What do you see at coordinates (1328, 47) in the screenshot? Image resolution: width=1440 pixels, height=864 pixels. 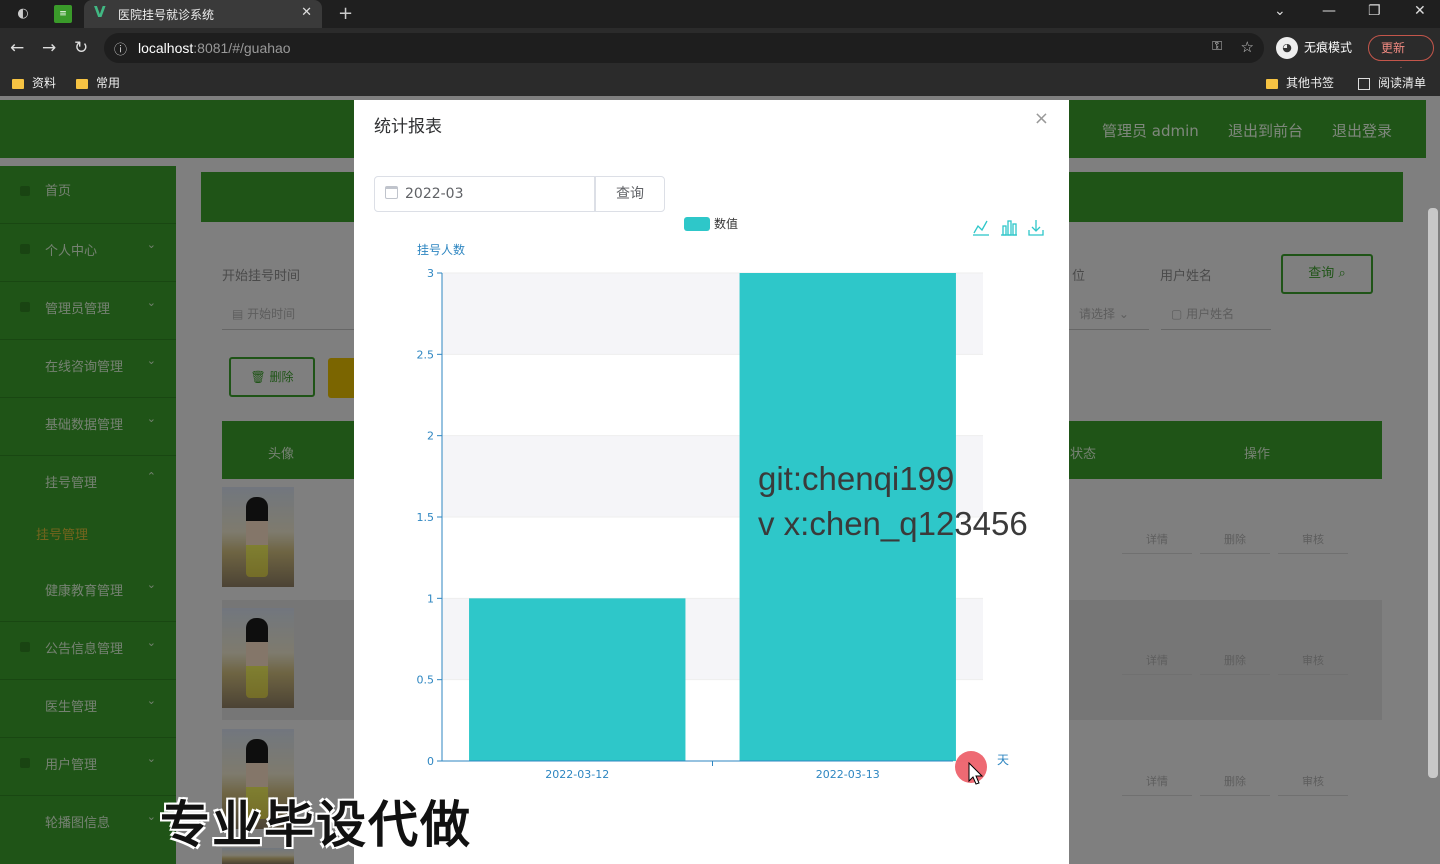 I see `incognito-label: 无痕模式` at bounding box center [1328, 47].